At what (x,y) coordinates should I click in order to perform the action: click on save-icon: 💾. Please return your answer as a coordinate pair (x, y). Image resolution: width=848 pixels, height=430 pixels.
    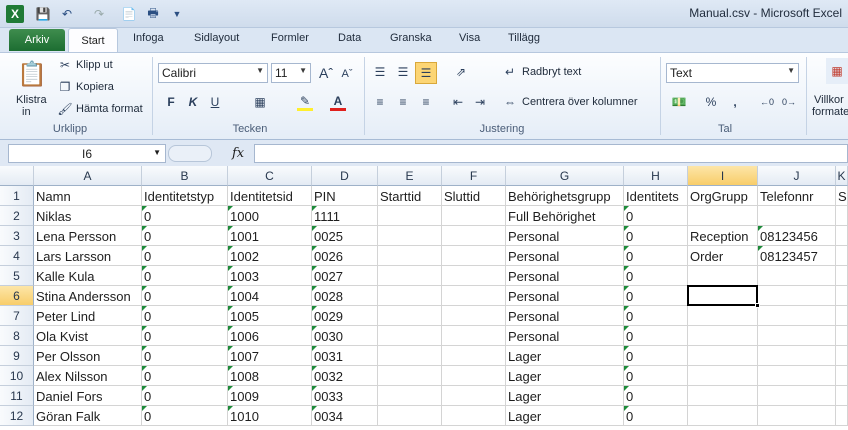
    Looking at the image, I should click on (43, 14).